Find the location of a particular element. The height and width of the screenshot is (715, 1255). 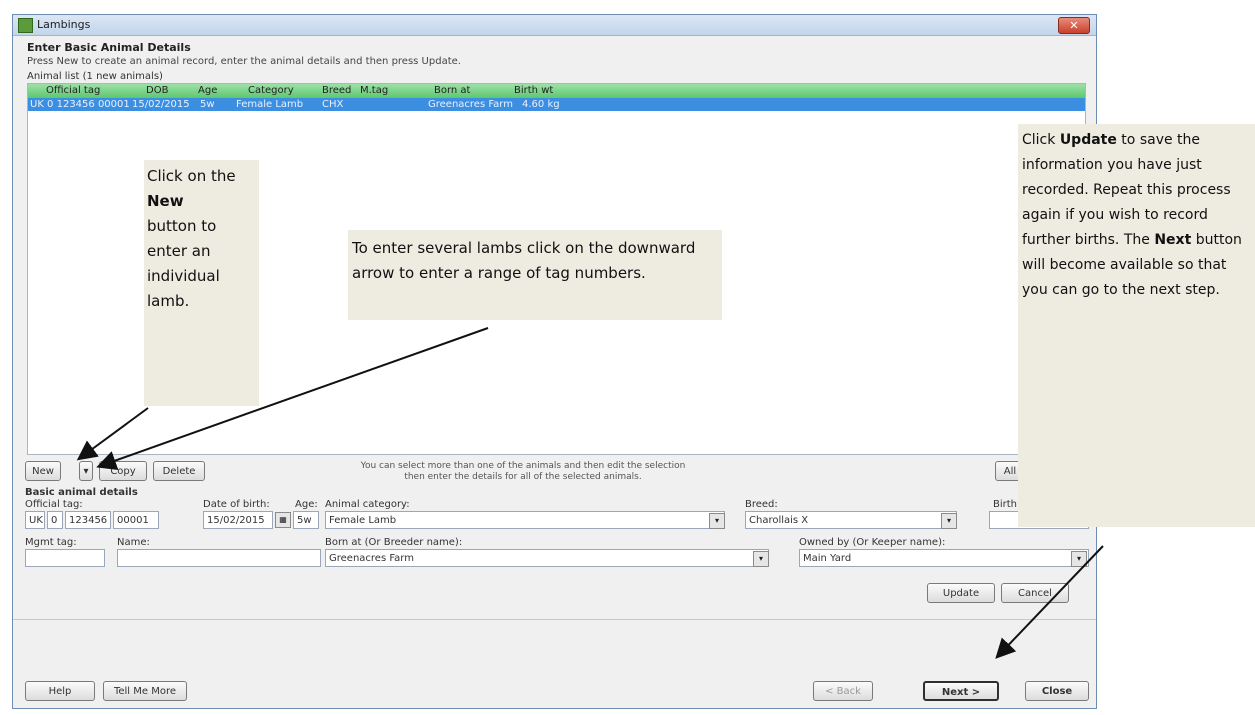

arrow-to-new is located at coordinates (112, 434).